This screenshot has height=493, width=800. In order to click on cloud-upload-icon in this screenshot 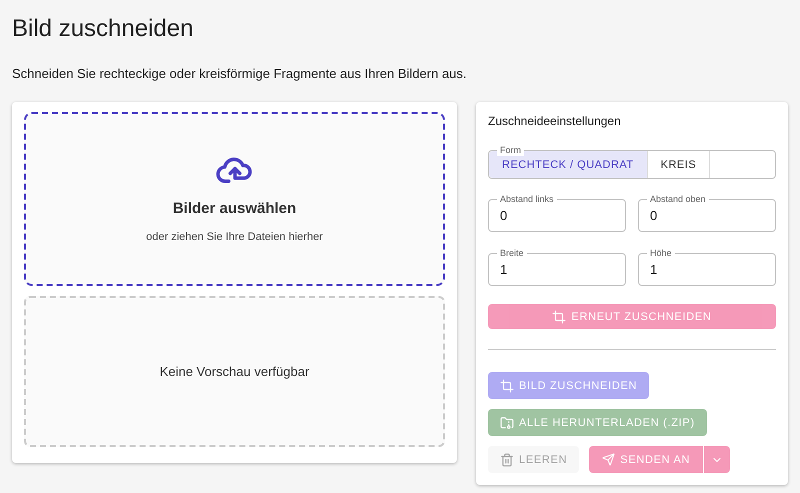, I will do `click(235, 171)`.